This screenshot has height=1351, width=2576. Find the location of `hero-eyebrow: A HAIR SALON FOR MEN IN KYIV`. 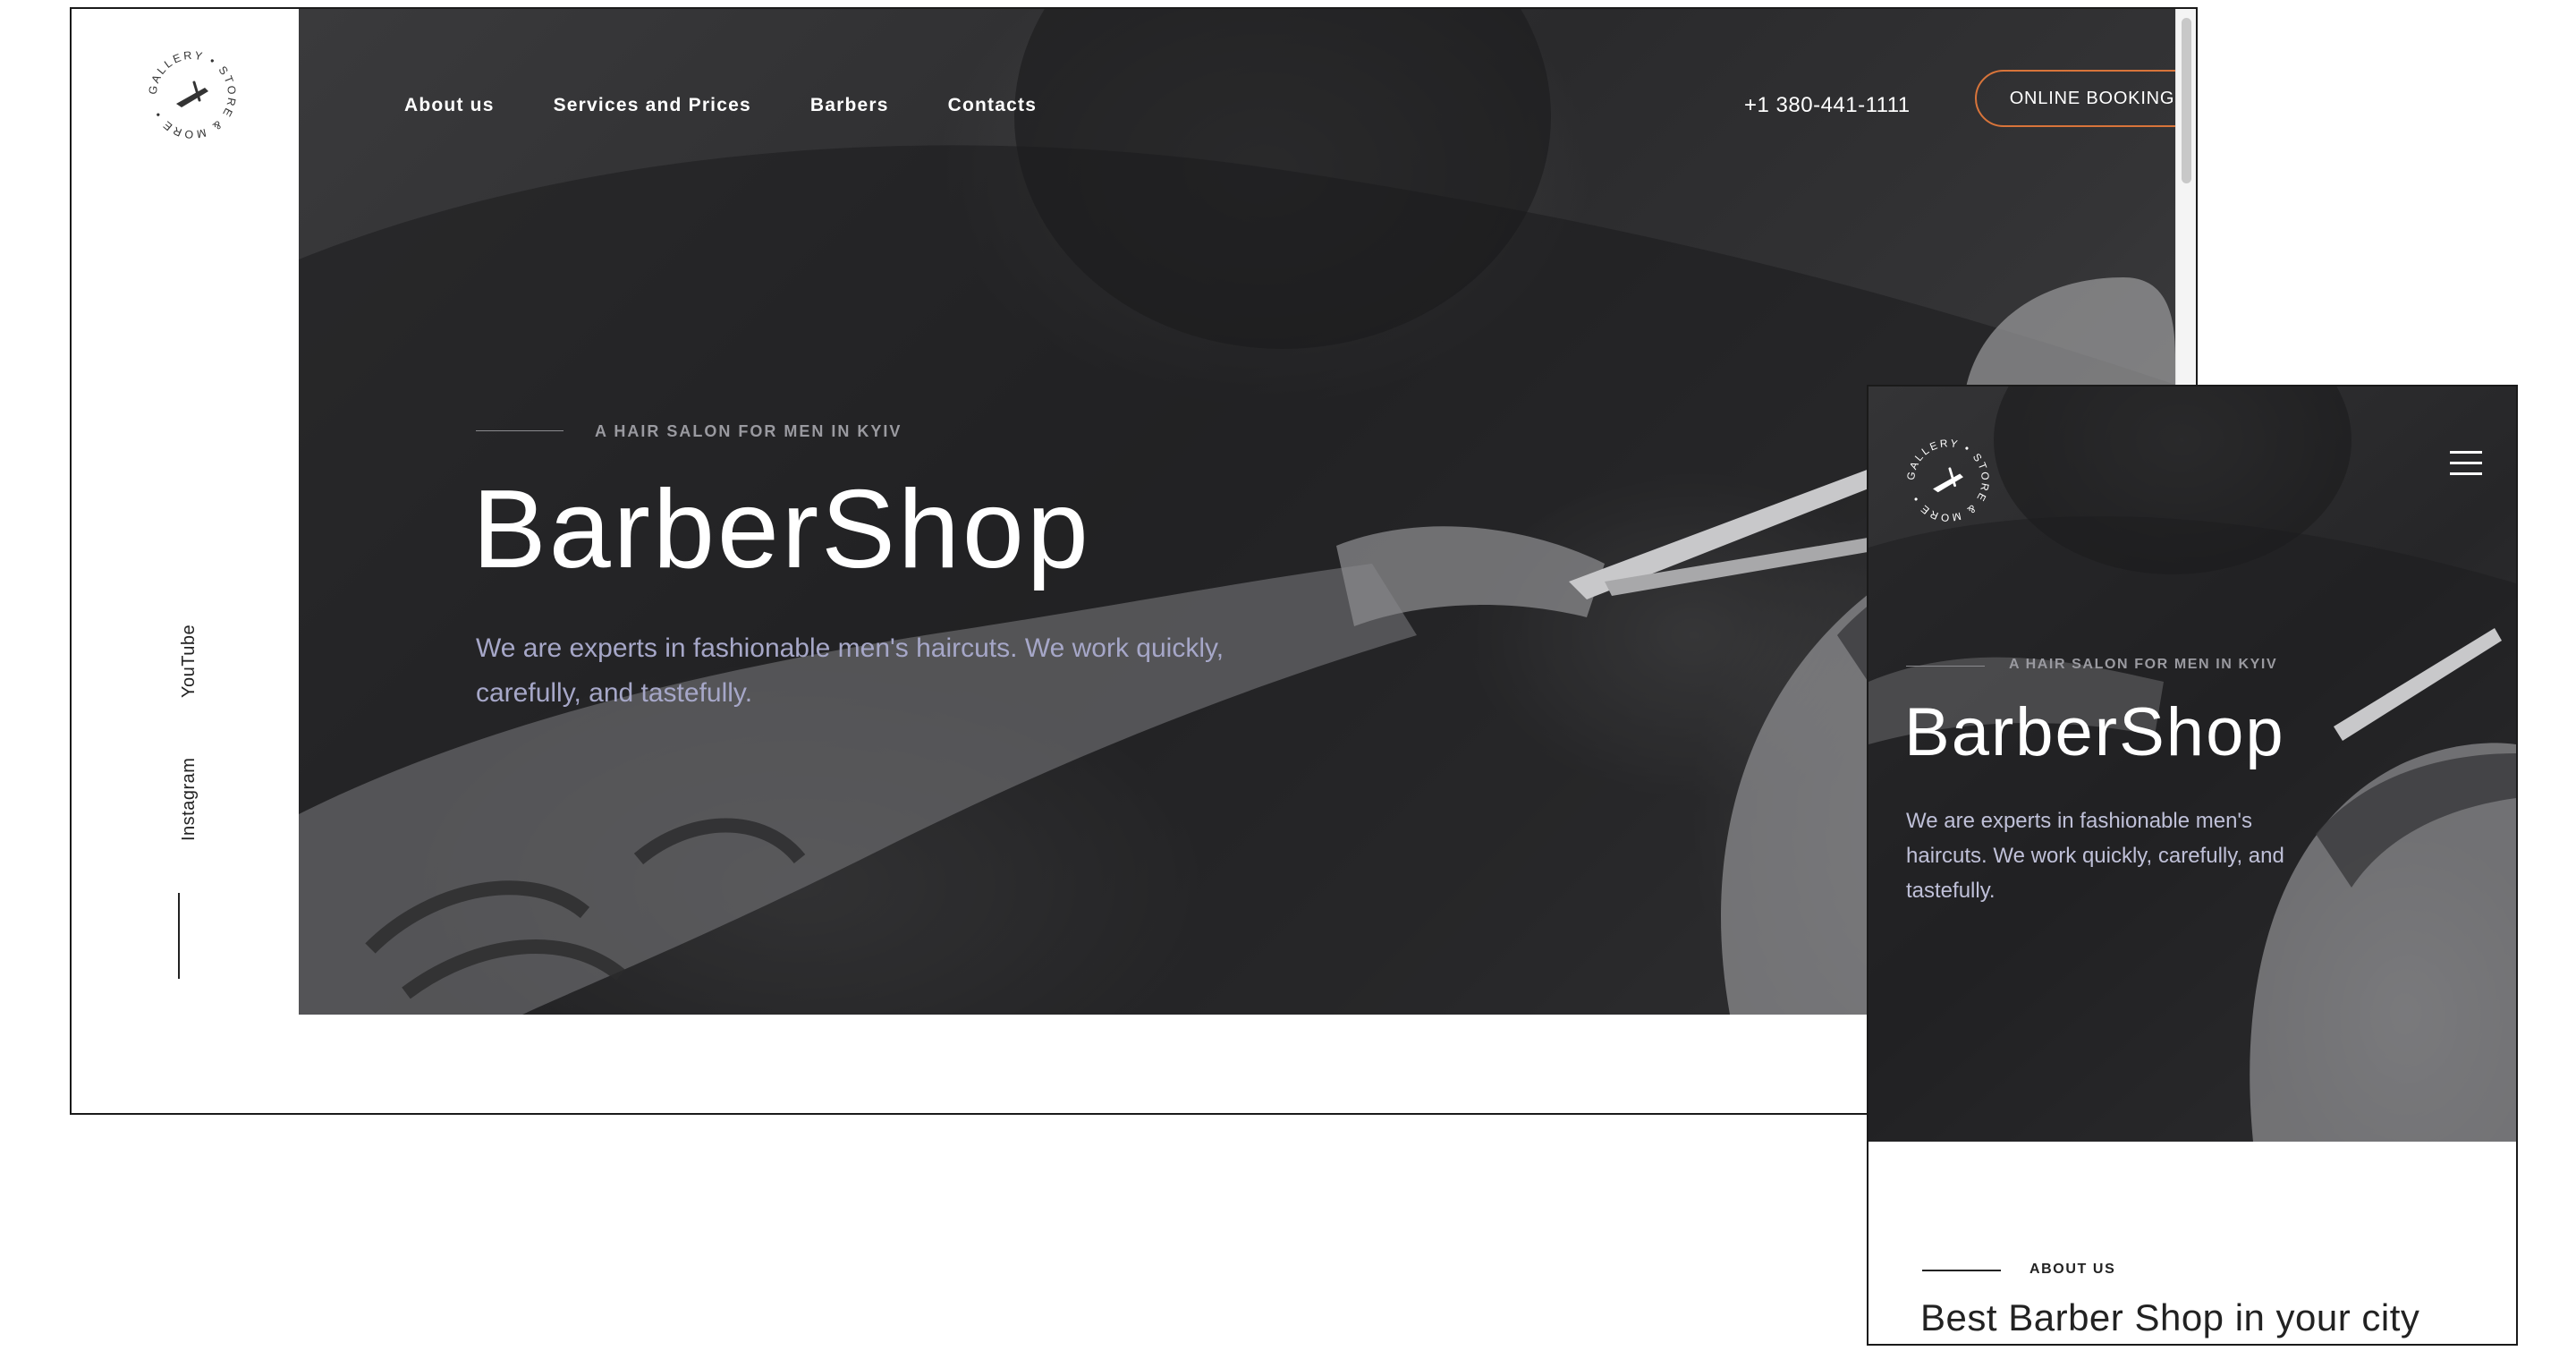

hero-eyebrow: A HAIR SALON FOR MEN IN KYIV is located at coordinates (748, 431).